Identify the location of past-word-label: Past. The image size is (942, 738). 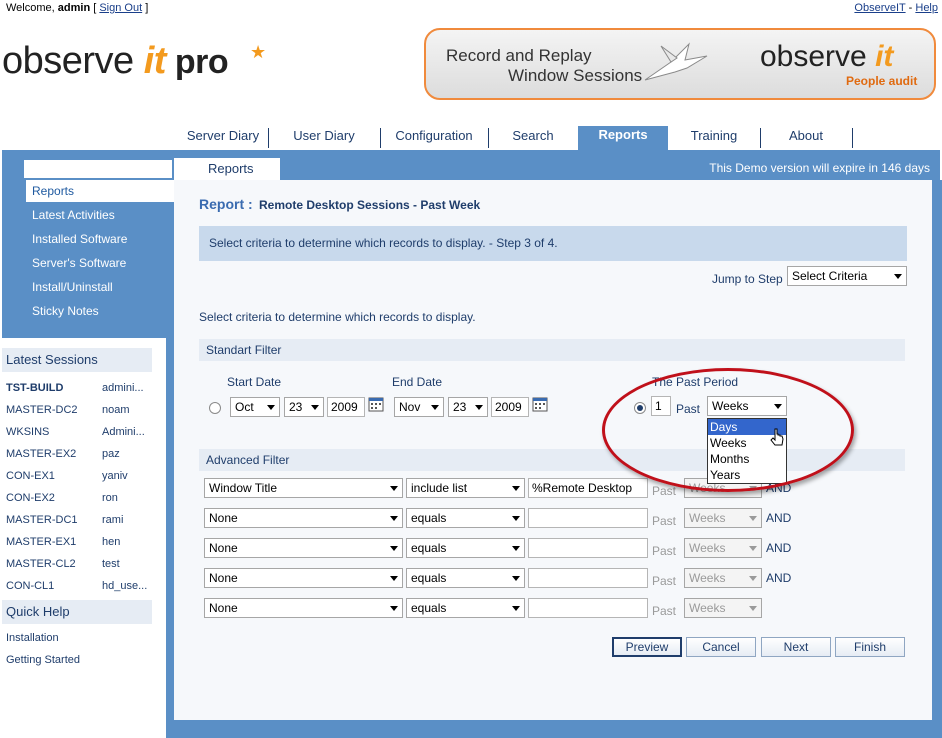
(688, 409).